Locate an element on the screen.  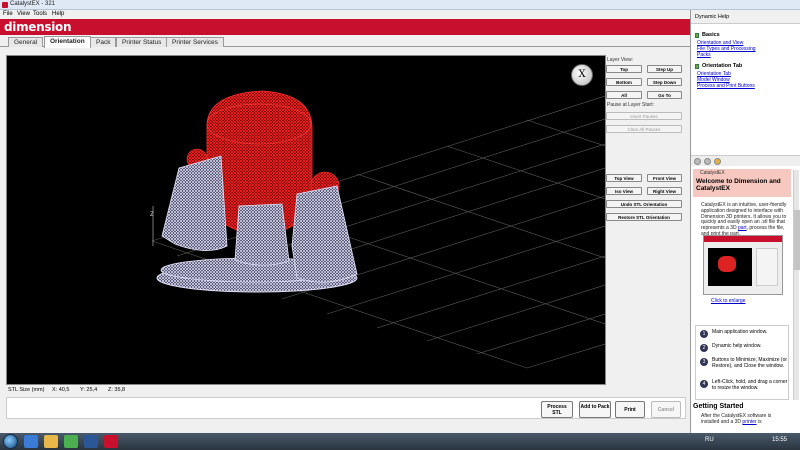
help-link-process-print: Process and Print Buttons is located at coordinates (726, 86).